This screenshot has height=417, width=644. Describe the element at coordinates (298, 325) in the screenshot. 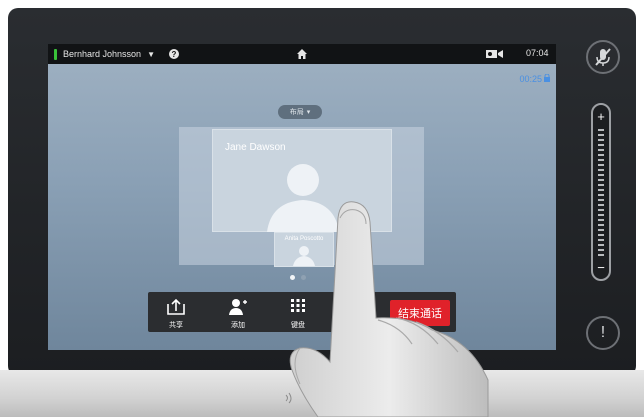

I see `keypad-label: 键盘` at that location.